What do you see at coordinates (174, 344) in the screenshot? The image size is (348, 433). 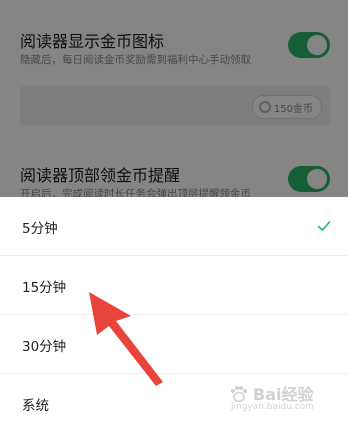 I see `option-30-minutes: 30分钟` at bounding box center [174, 344].